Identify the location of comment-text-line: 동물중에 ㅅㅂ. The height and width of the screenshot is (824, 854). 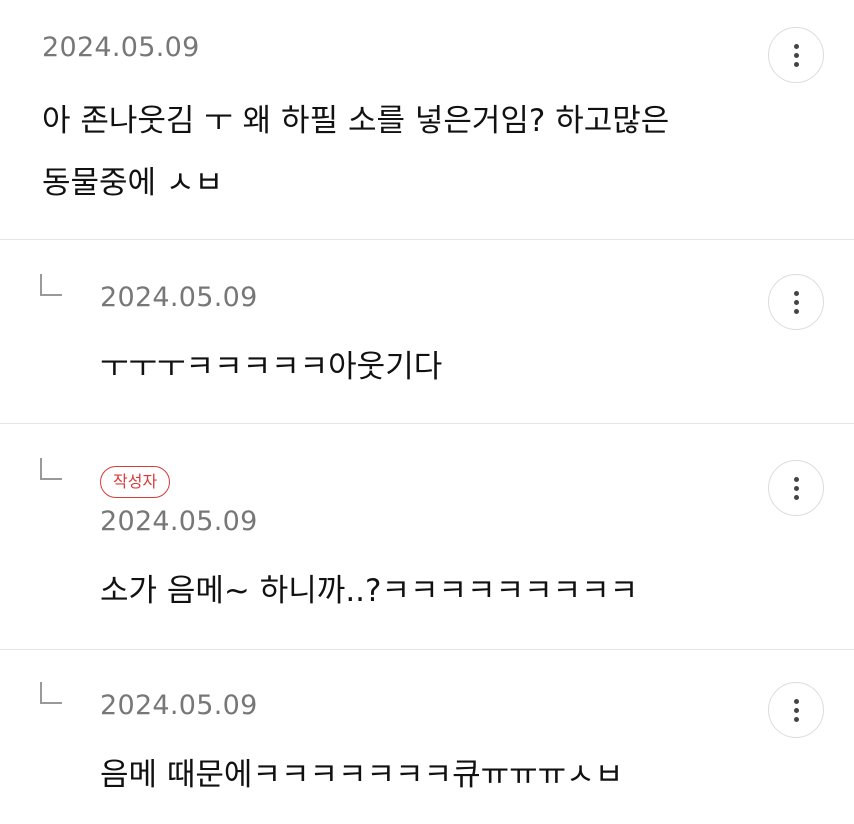
(132, 183).